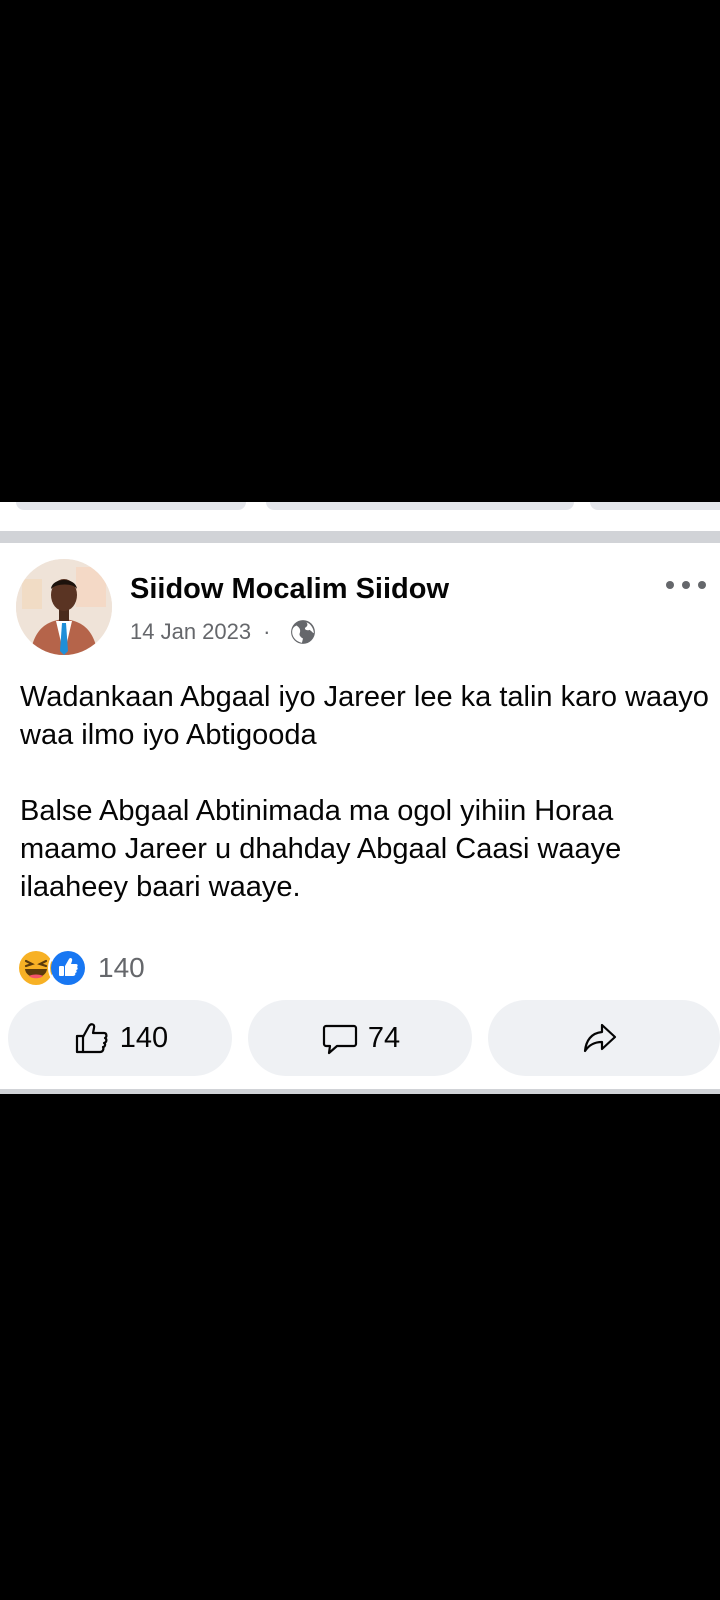  I want to click on reaction-summary: 140, so click(80, 968).